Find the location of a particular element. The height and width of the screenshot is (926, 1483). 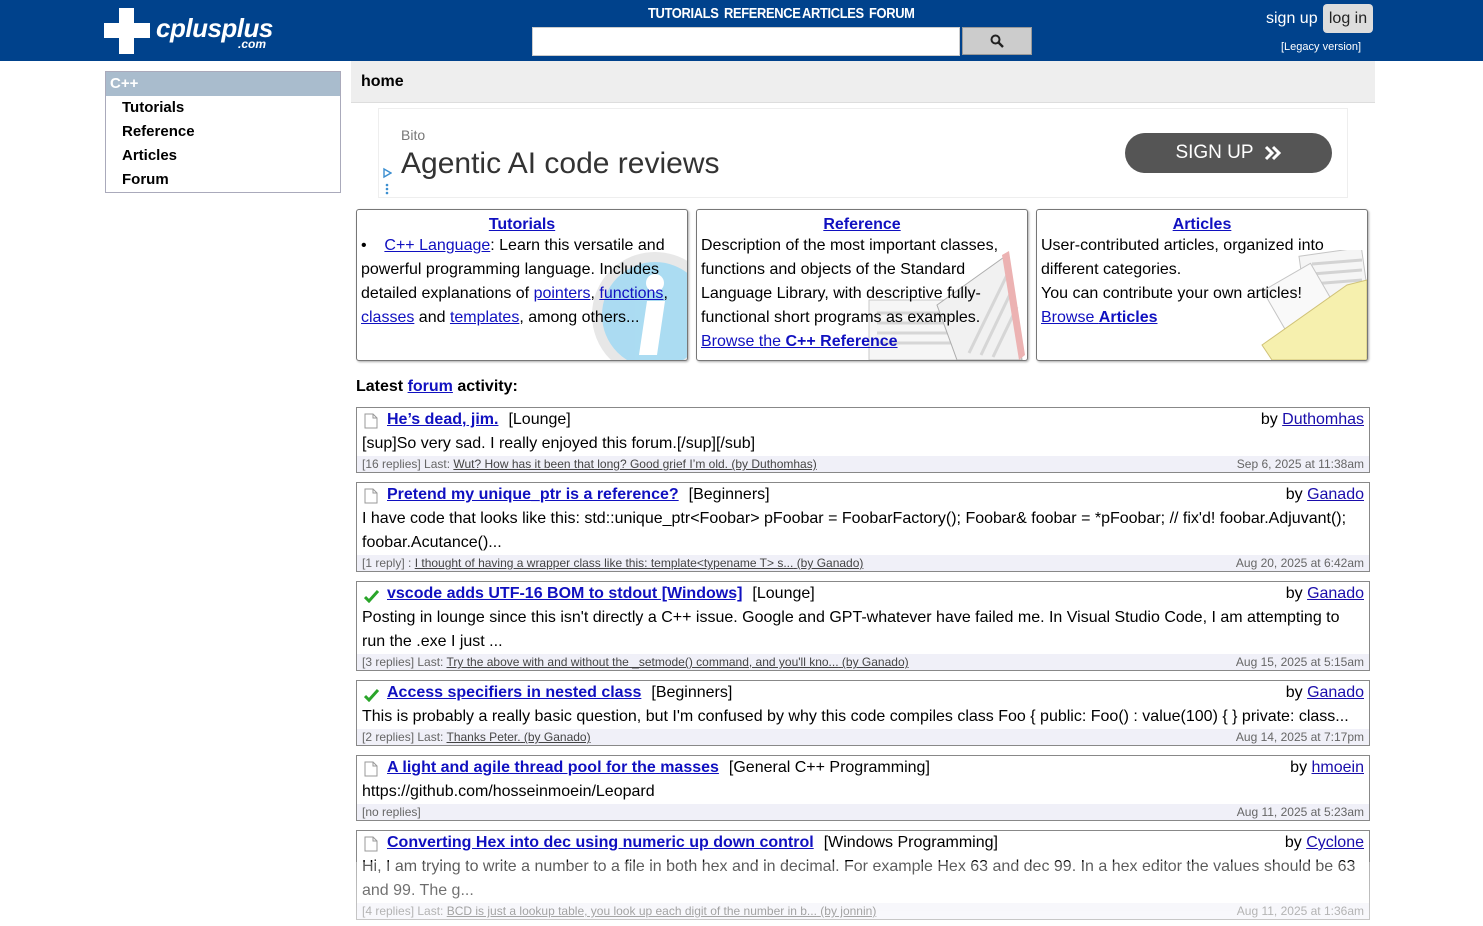

post-title-link: Access specifiers in nested class is located at coordinates (514, 692).